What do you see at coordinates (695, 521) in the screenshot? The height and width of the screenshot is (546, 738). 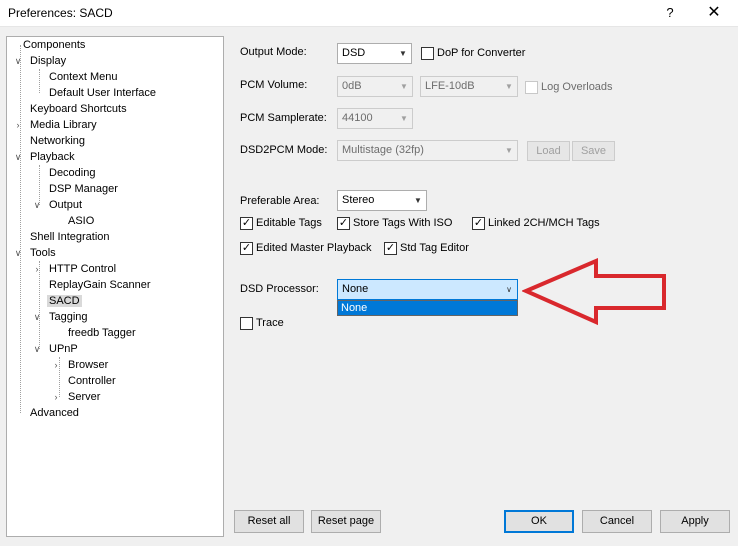 I see `apply-button: Apply` at bounding box center [695, 521].